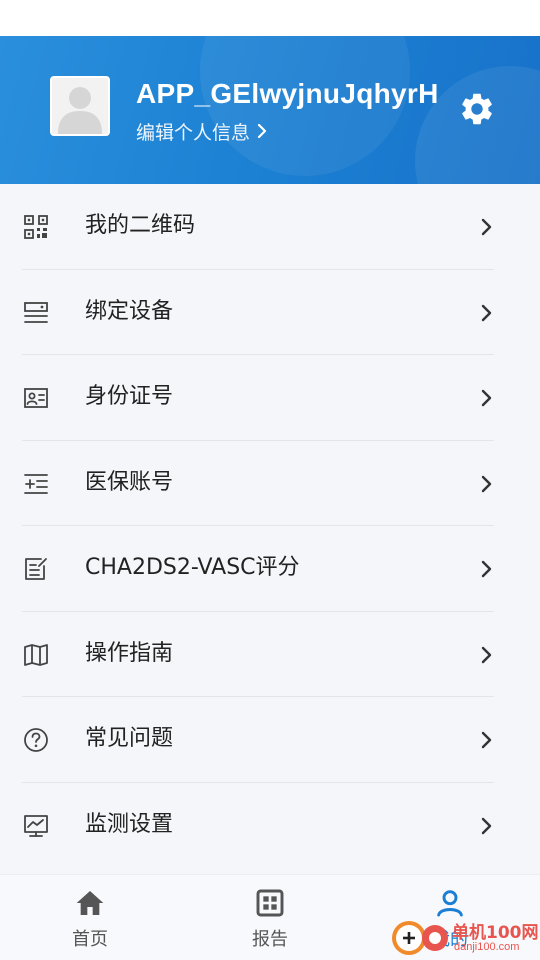 This screenshot has width=540, height=960. What do you see at coordinates (36, 483) in the screenshot?
I see `medical-insurance-icon` at bounding box center [36, 483].